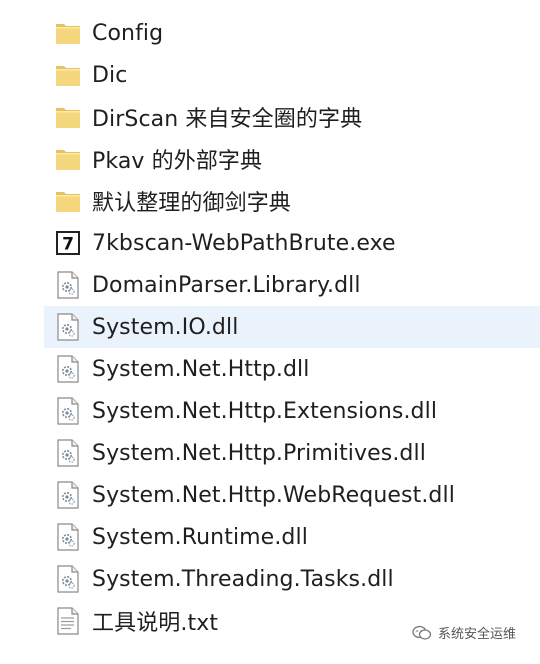 The height and width of the screenshot is (664, 540). I want to click on file-row-folder: DirScan 来自安全圈的字典, so click(270, 117).